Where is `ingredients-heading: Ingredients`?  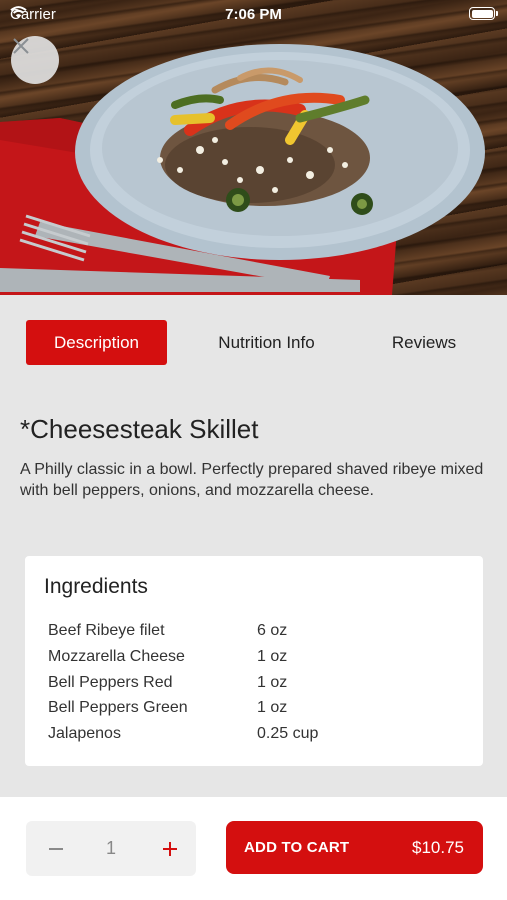 ingredients-heading: Ingredients is located at coordinates (96, 586).